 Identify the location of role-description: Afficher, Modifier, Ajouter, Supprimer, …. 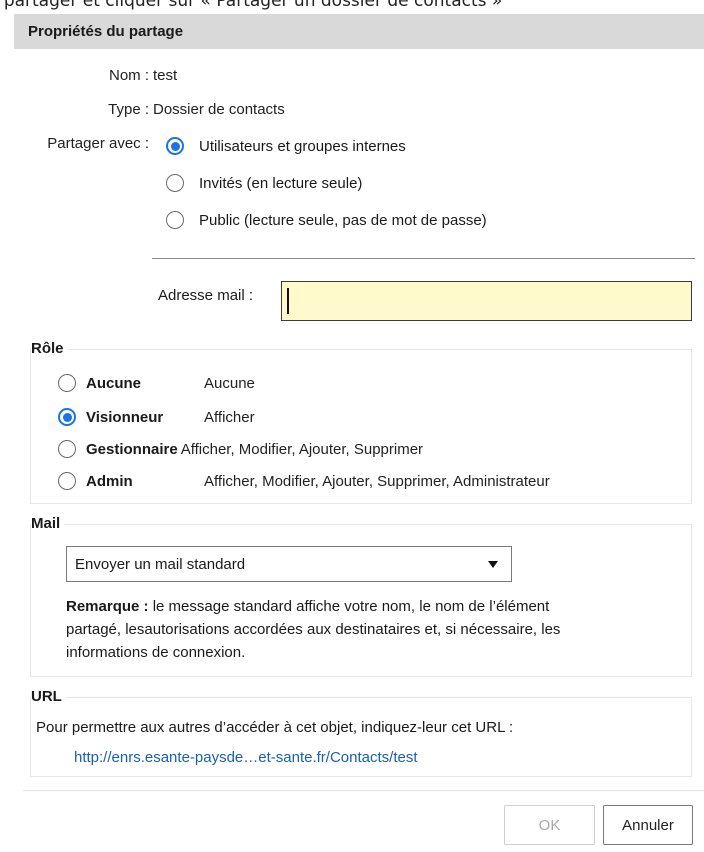
(377, 481).